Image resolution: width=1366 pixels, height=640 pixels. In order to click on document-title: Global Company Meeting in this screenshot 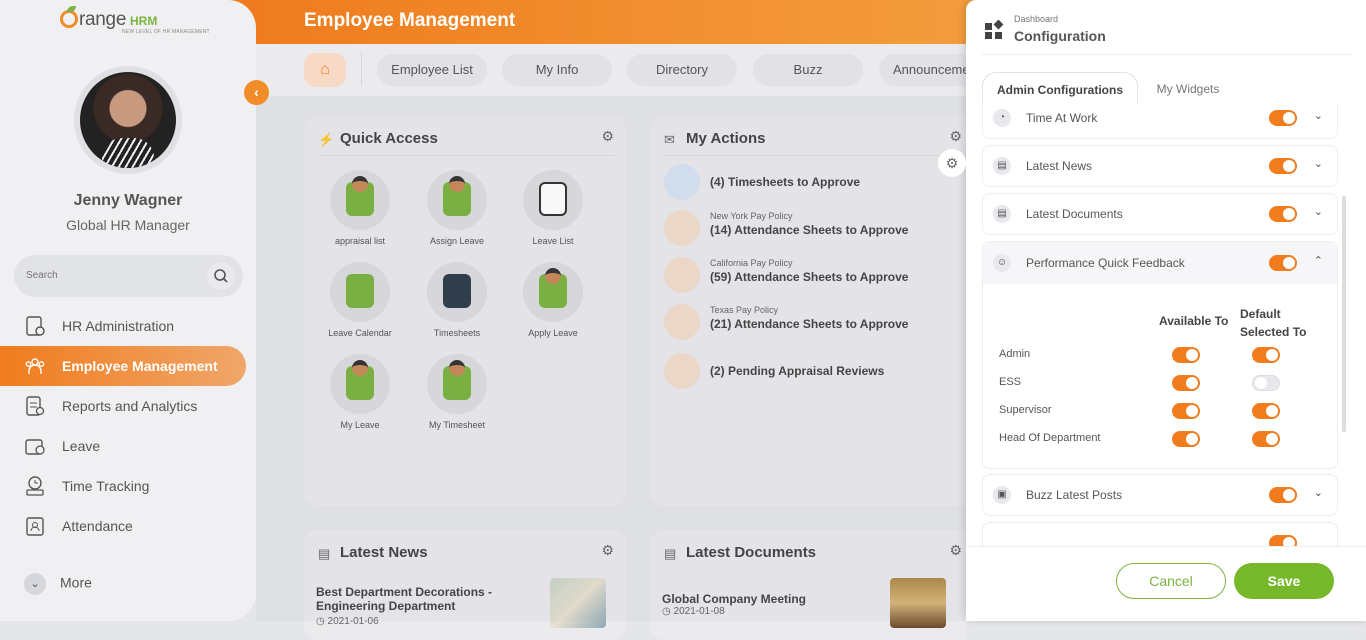, I will do `click(734, 599)`.